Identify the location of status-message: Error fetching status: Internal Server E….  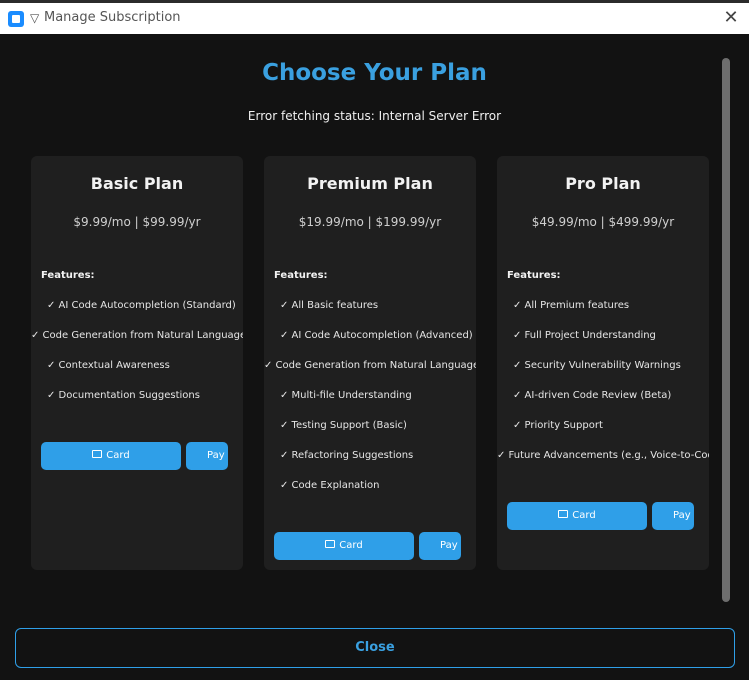
(374, 116).